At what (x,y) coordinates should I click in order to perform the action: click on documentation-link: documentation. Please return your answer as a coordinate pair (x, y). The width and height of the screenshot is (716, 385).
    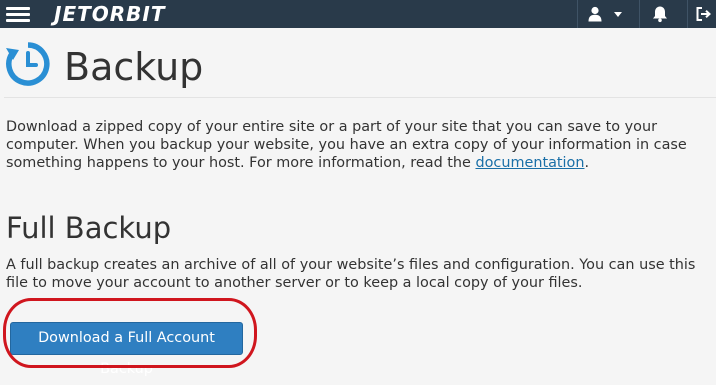
    Looking at the image, I should click on (529, 163).